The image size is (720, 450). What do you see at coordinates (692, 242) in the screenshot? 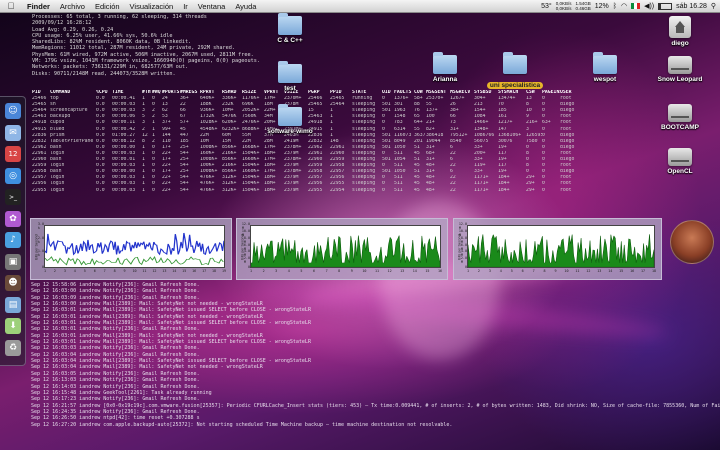
I see `user-avatar-widget` at bounding box center [692, 242].